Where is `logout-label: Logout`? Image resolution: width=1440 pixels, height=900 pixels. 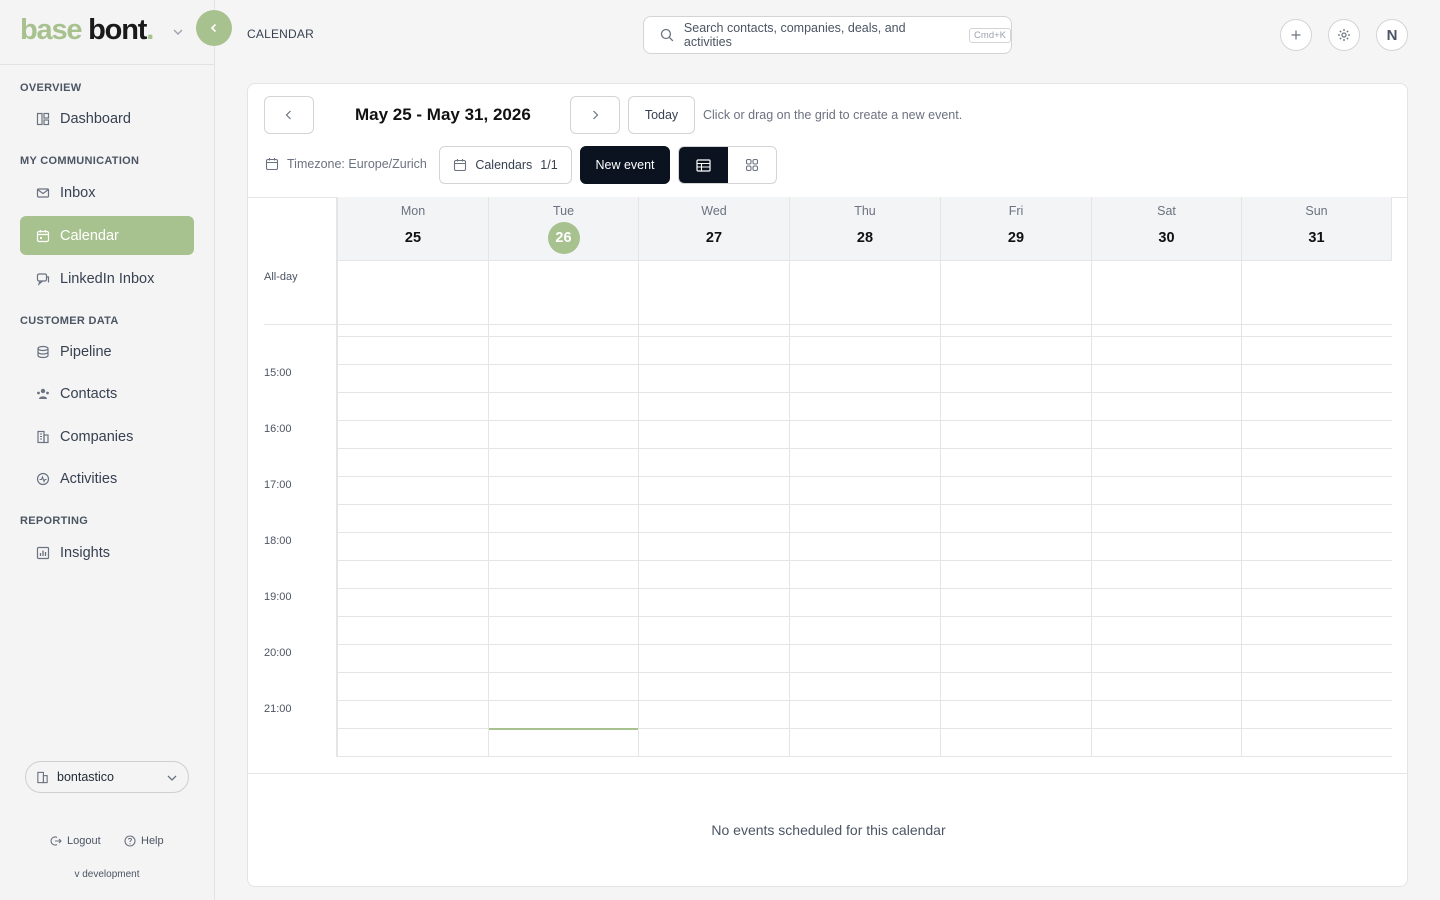 logout-label: Logout is located at coordinates (84, 841).